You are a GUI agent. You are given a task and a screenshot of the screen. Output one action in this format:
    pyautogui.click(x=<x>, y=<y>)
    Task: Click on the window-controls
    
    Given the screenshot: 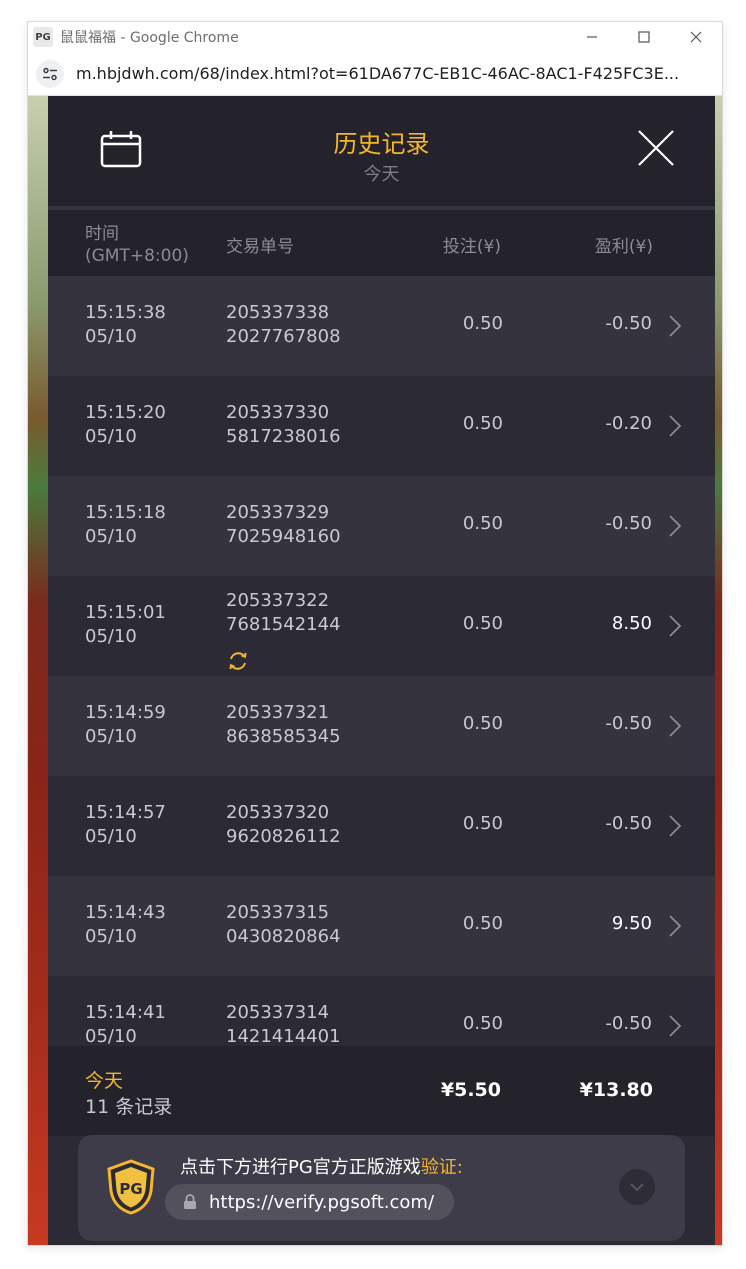 What is the action you would take?
    pyautogui.click(x=644, y=37)
    